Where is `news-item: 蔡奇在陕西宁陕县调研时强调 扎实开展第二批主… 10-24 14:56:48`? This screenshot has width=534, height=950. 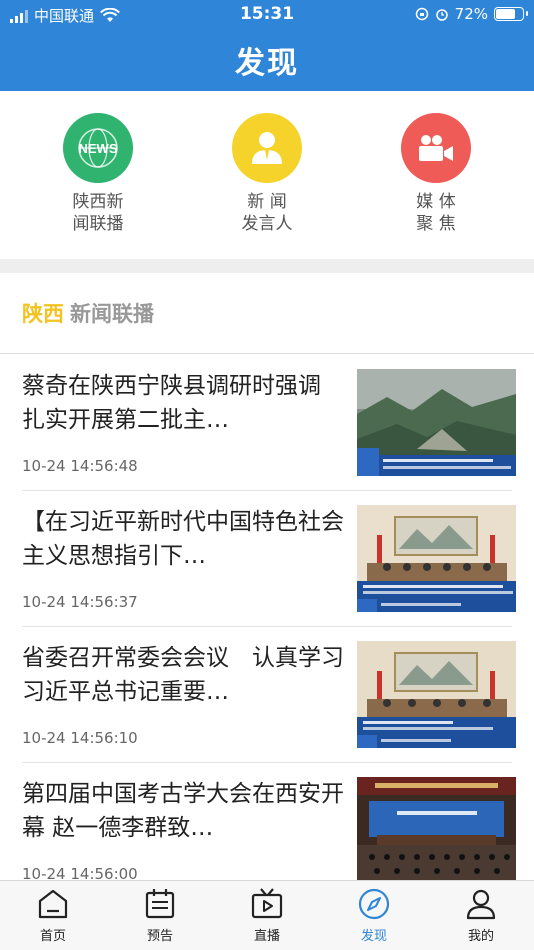
news-item: 蔡奇在陕西宁陕县调研时强调 扎实开展第二批主… 10-24 14:56:48 is located at coordinates (267, 423).